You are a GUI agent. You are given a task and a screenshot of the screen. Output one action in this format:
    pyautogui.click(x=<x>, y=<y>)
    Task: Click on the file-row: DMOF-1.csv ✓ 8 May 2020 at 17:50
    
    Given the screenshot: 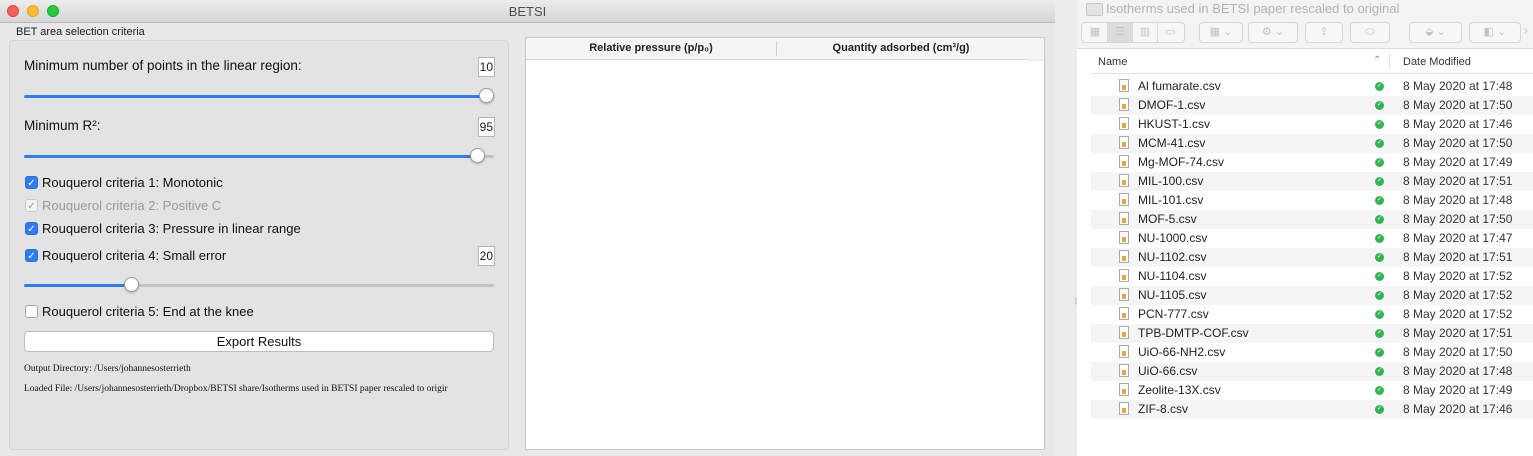 What is the action you would take?
    pyautogui.click(x=1312, y=105)
    